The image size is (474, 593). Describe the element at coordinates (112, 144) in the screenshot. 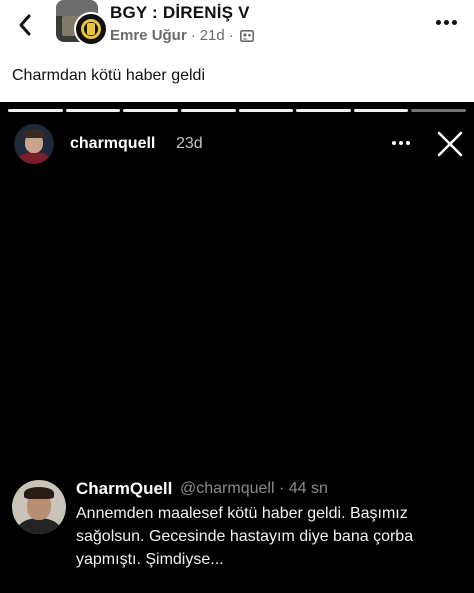

I see `story-username: charmquell` at that location.